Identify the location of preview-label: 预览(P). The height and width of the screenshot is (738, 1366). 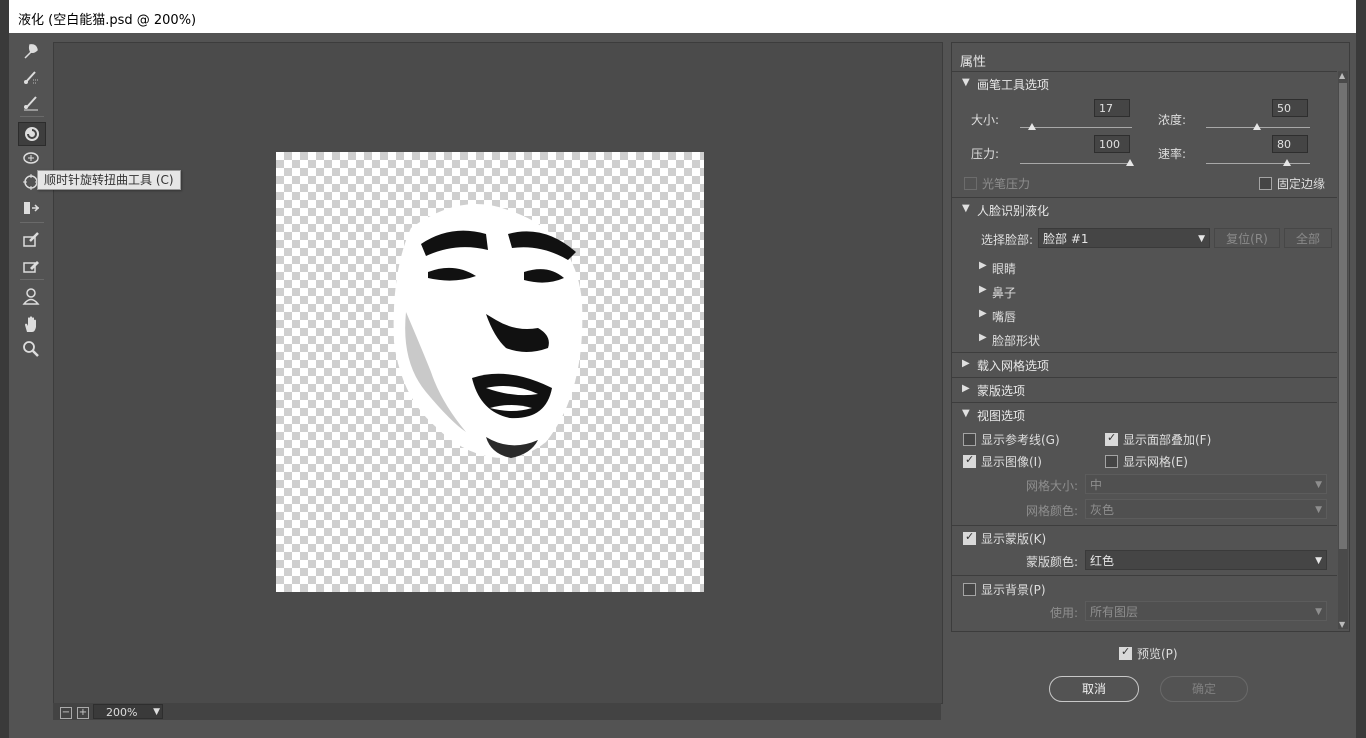
(1157, 654).